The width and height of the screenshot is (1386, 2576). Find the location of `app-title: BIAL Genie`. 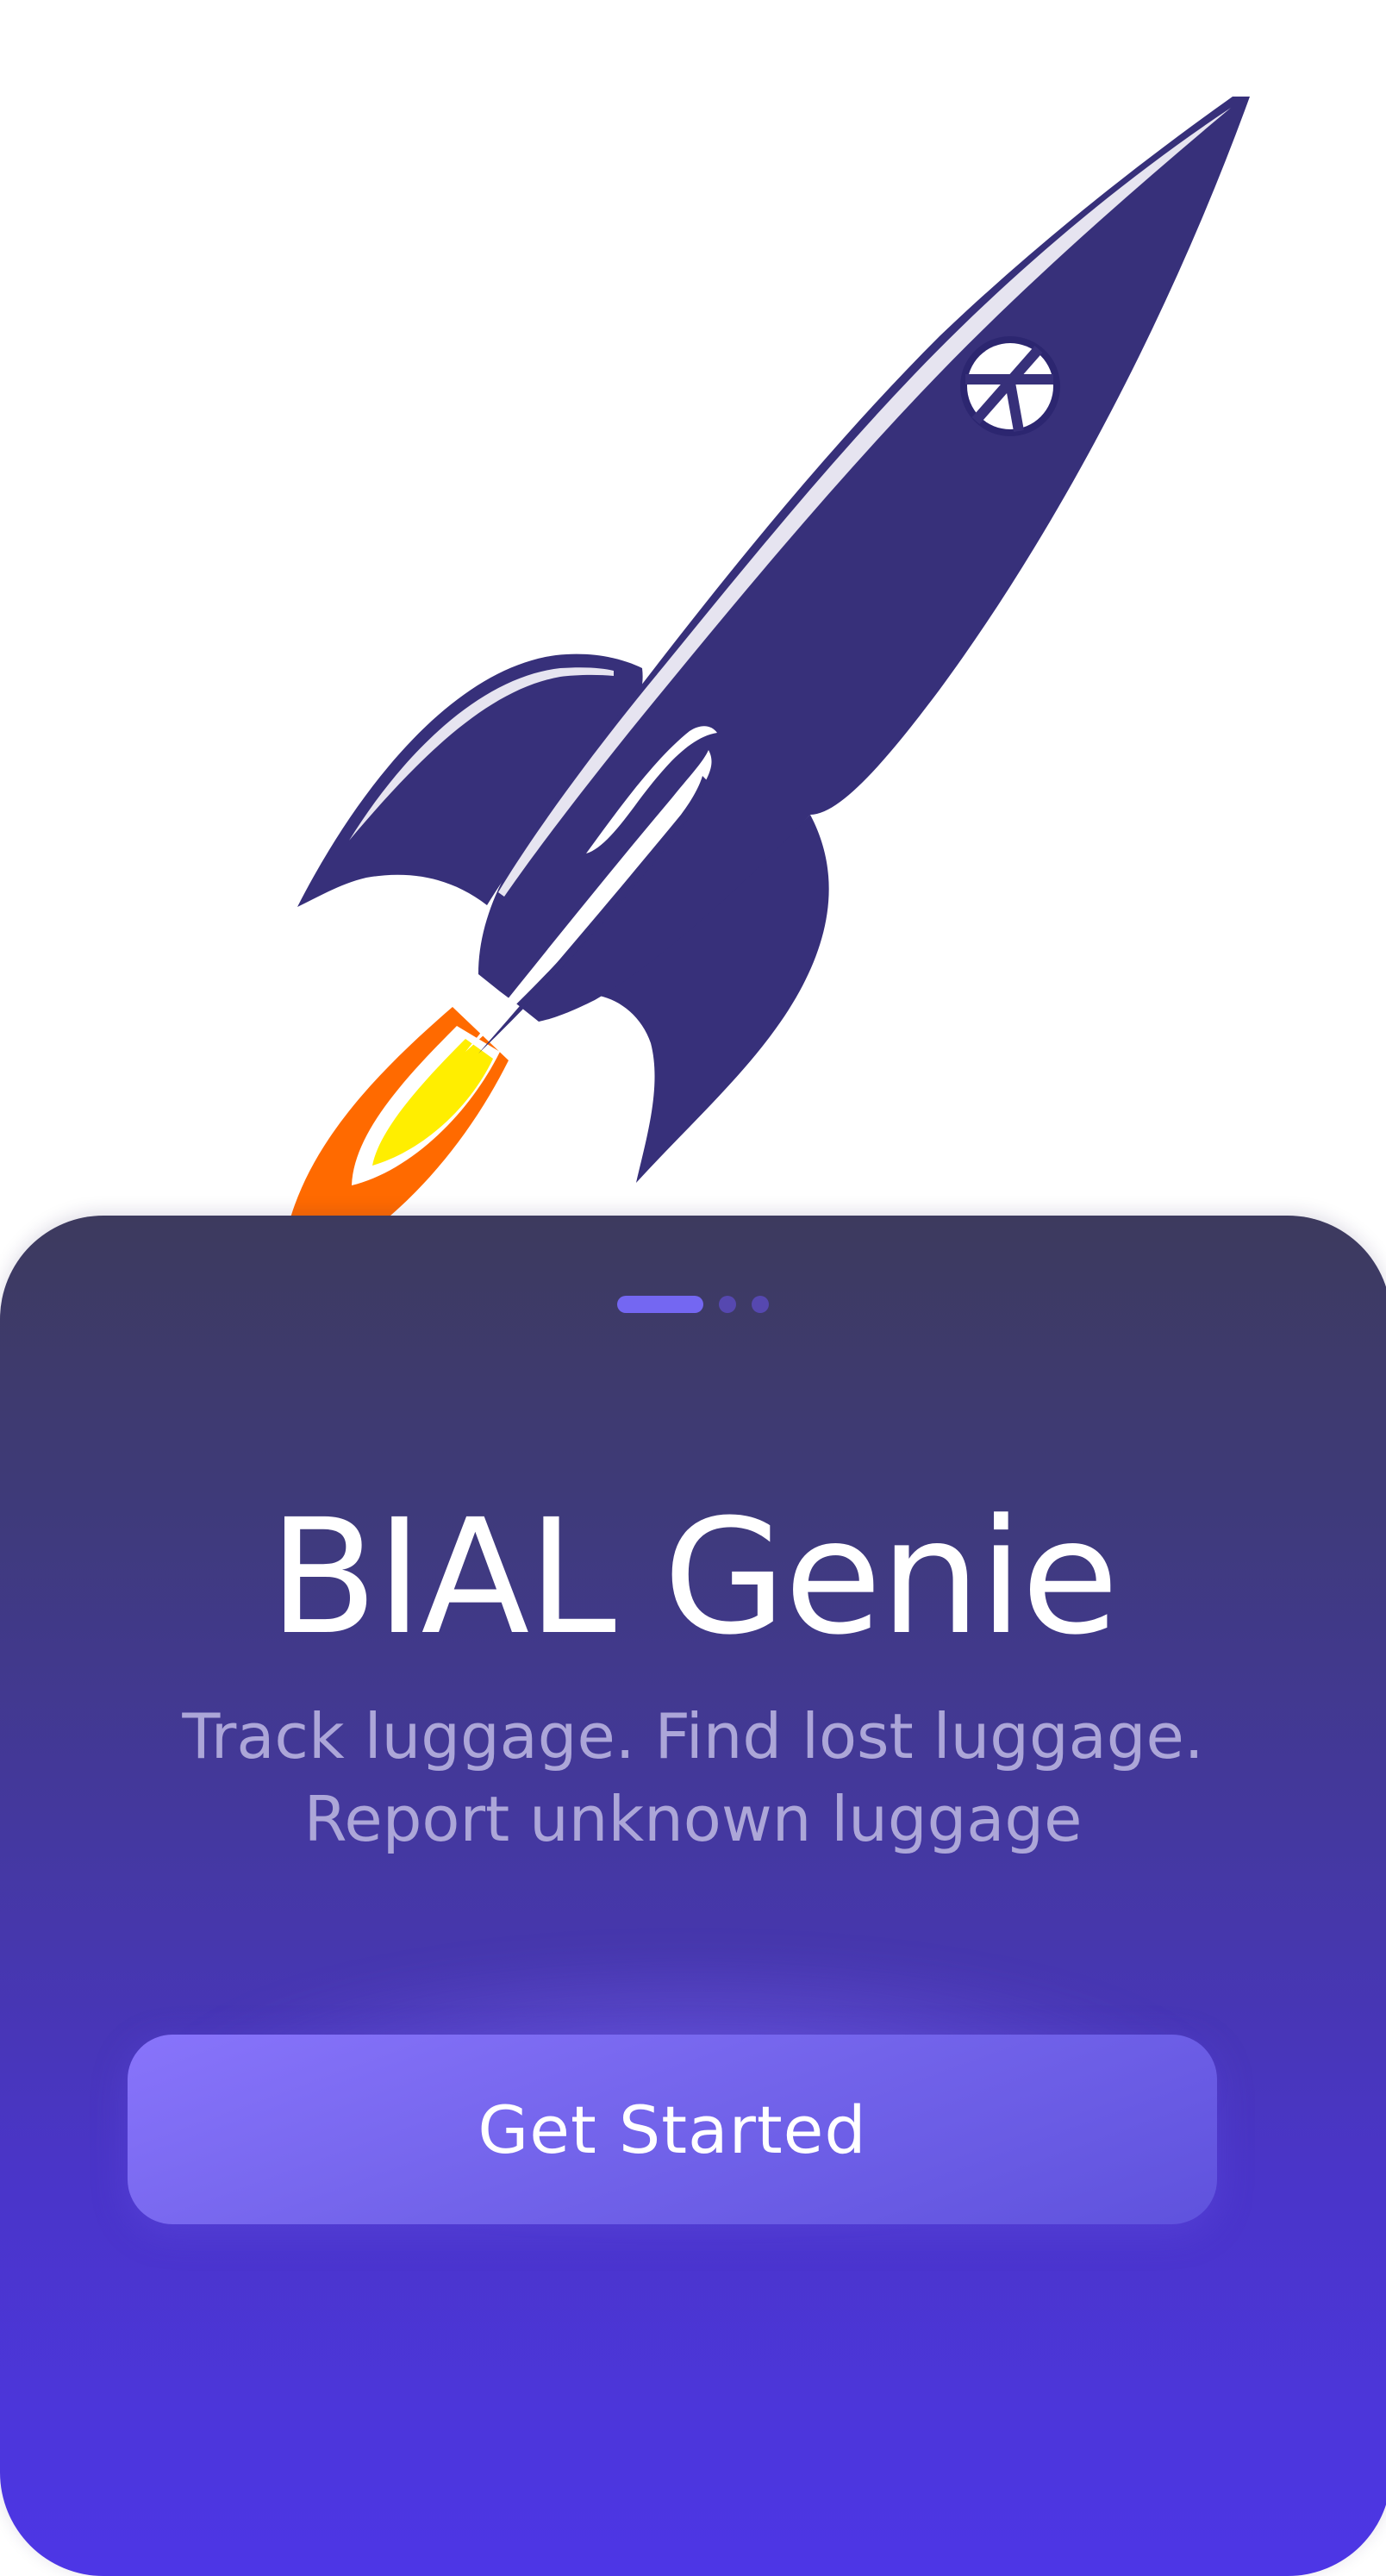

app-title: BIAL Genie is located at coordinates (693, 1577).